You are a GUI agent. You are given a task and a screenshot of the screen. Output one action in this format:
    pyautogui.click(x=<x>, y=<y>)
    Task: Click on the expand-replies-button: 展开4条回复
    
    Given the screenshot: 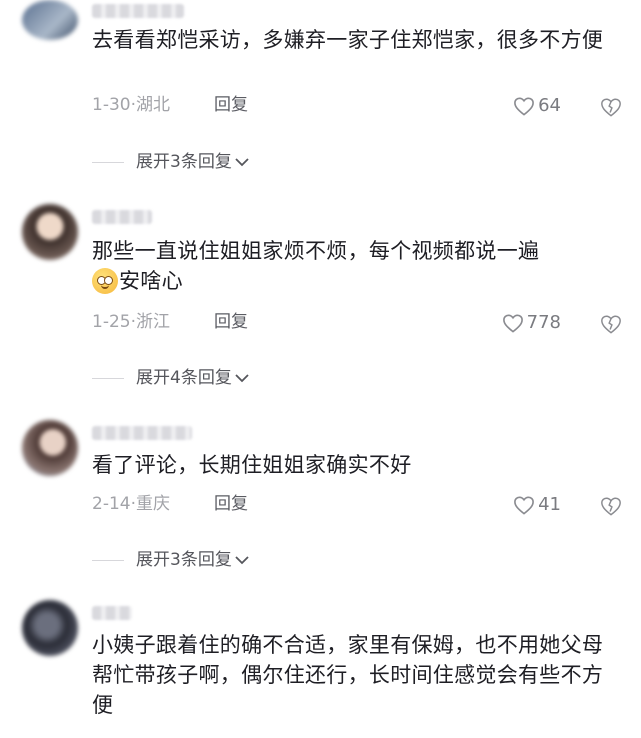 What is the action you would take?
    pyautogui.click(x=171, y=378)
    